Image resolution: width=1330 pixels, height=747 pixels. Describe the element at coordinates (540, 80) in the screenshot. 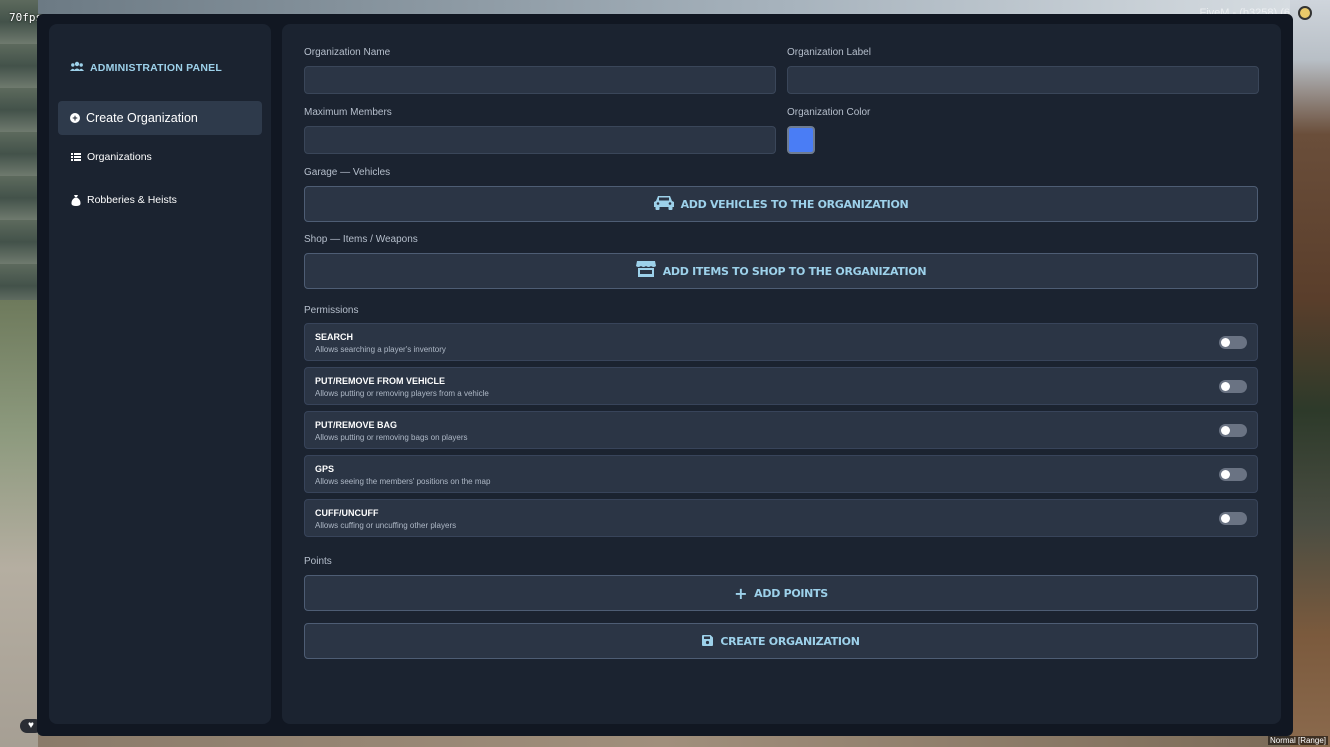

I see `org-name-input` at that location.